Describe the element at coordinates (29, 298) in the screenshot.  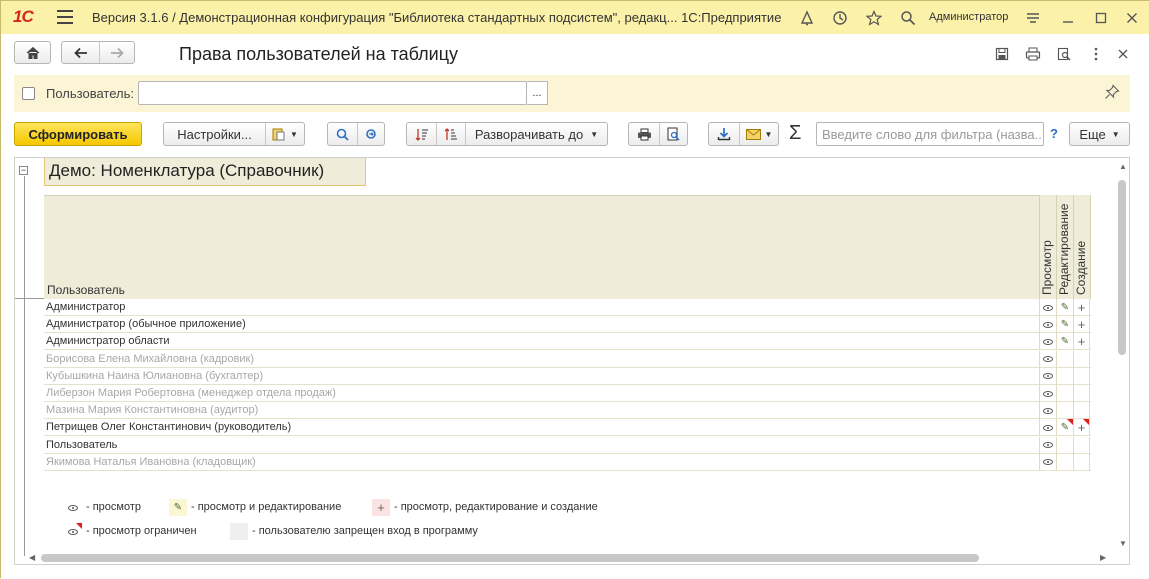
I see `tree-line` at that location.